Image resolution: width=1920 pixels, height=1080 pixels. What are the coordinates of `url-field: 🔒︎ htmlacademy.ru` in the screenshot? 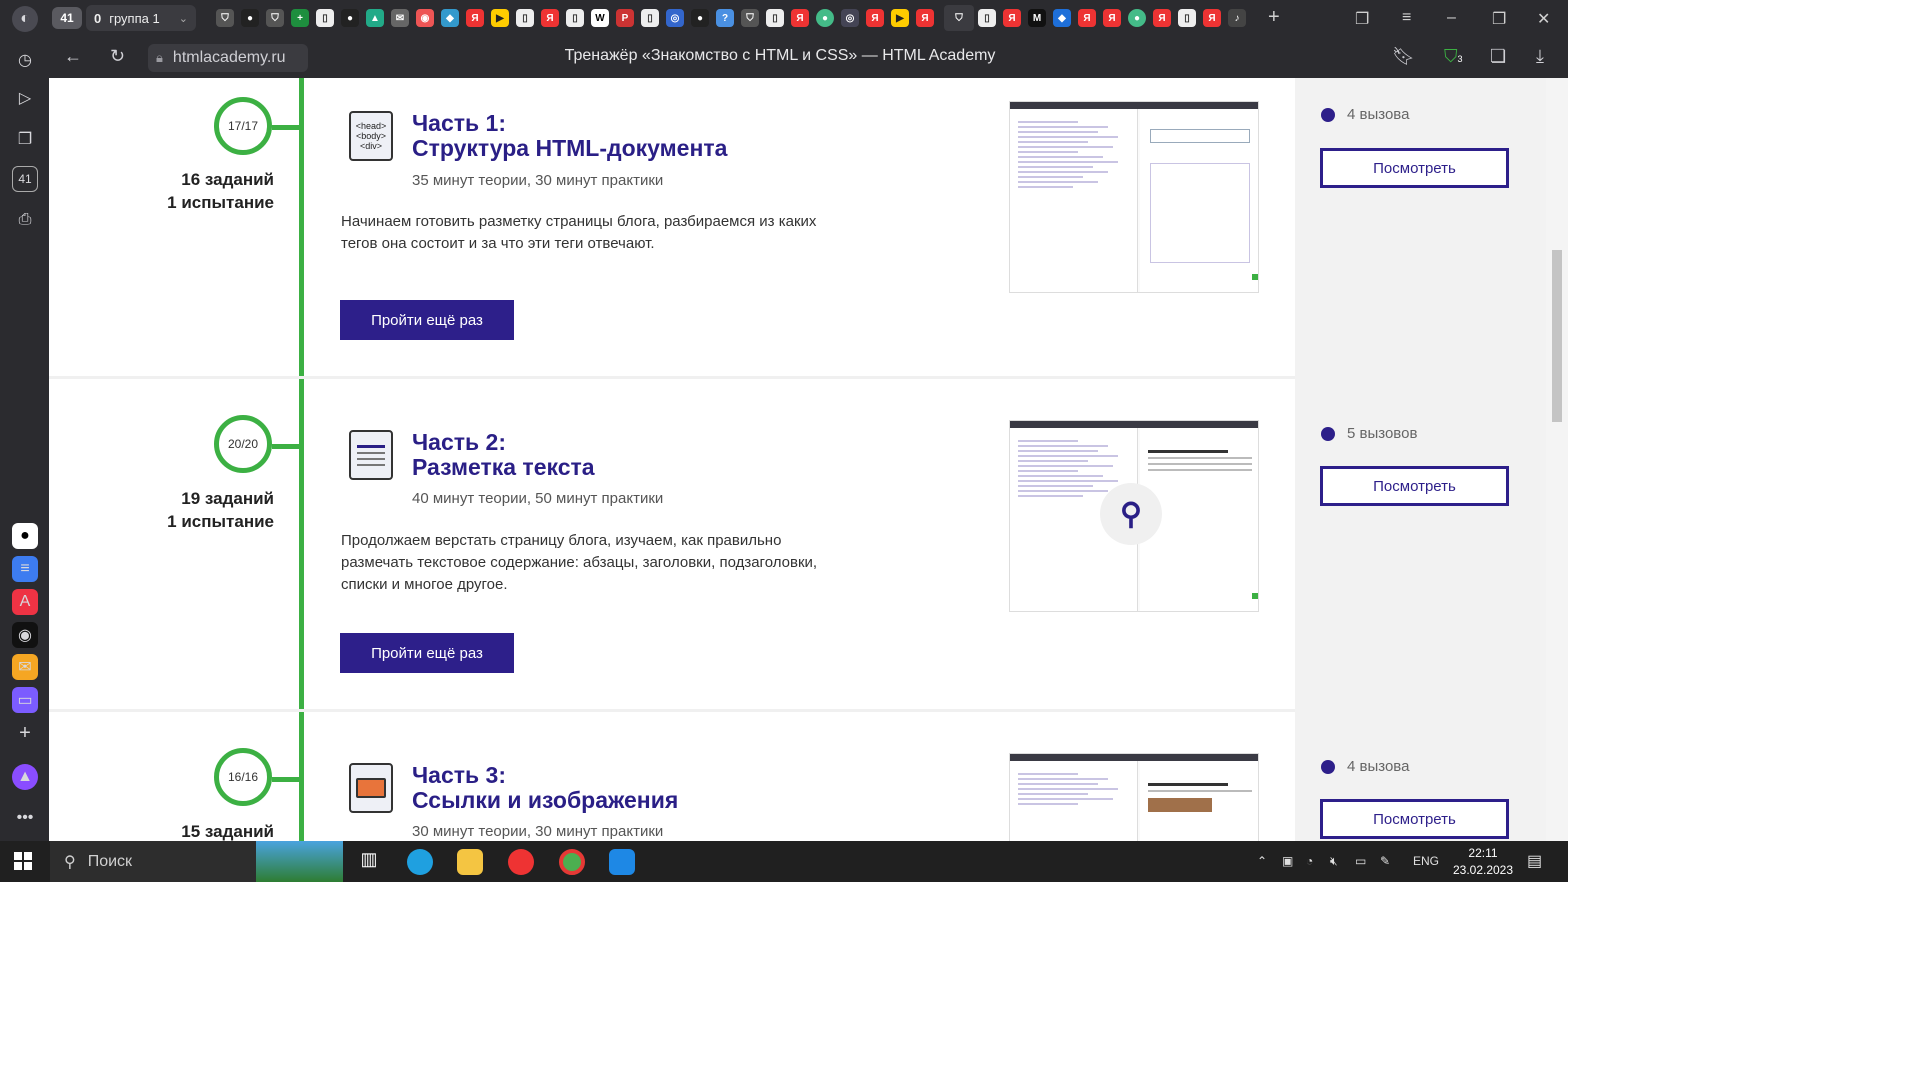 It's located at (228, 58).